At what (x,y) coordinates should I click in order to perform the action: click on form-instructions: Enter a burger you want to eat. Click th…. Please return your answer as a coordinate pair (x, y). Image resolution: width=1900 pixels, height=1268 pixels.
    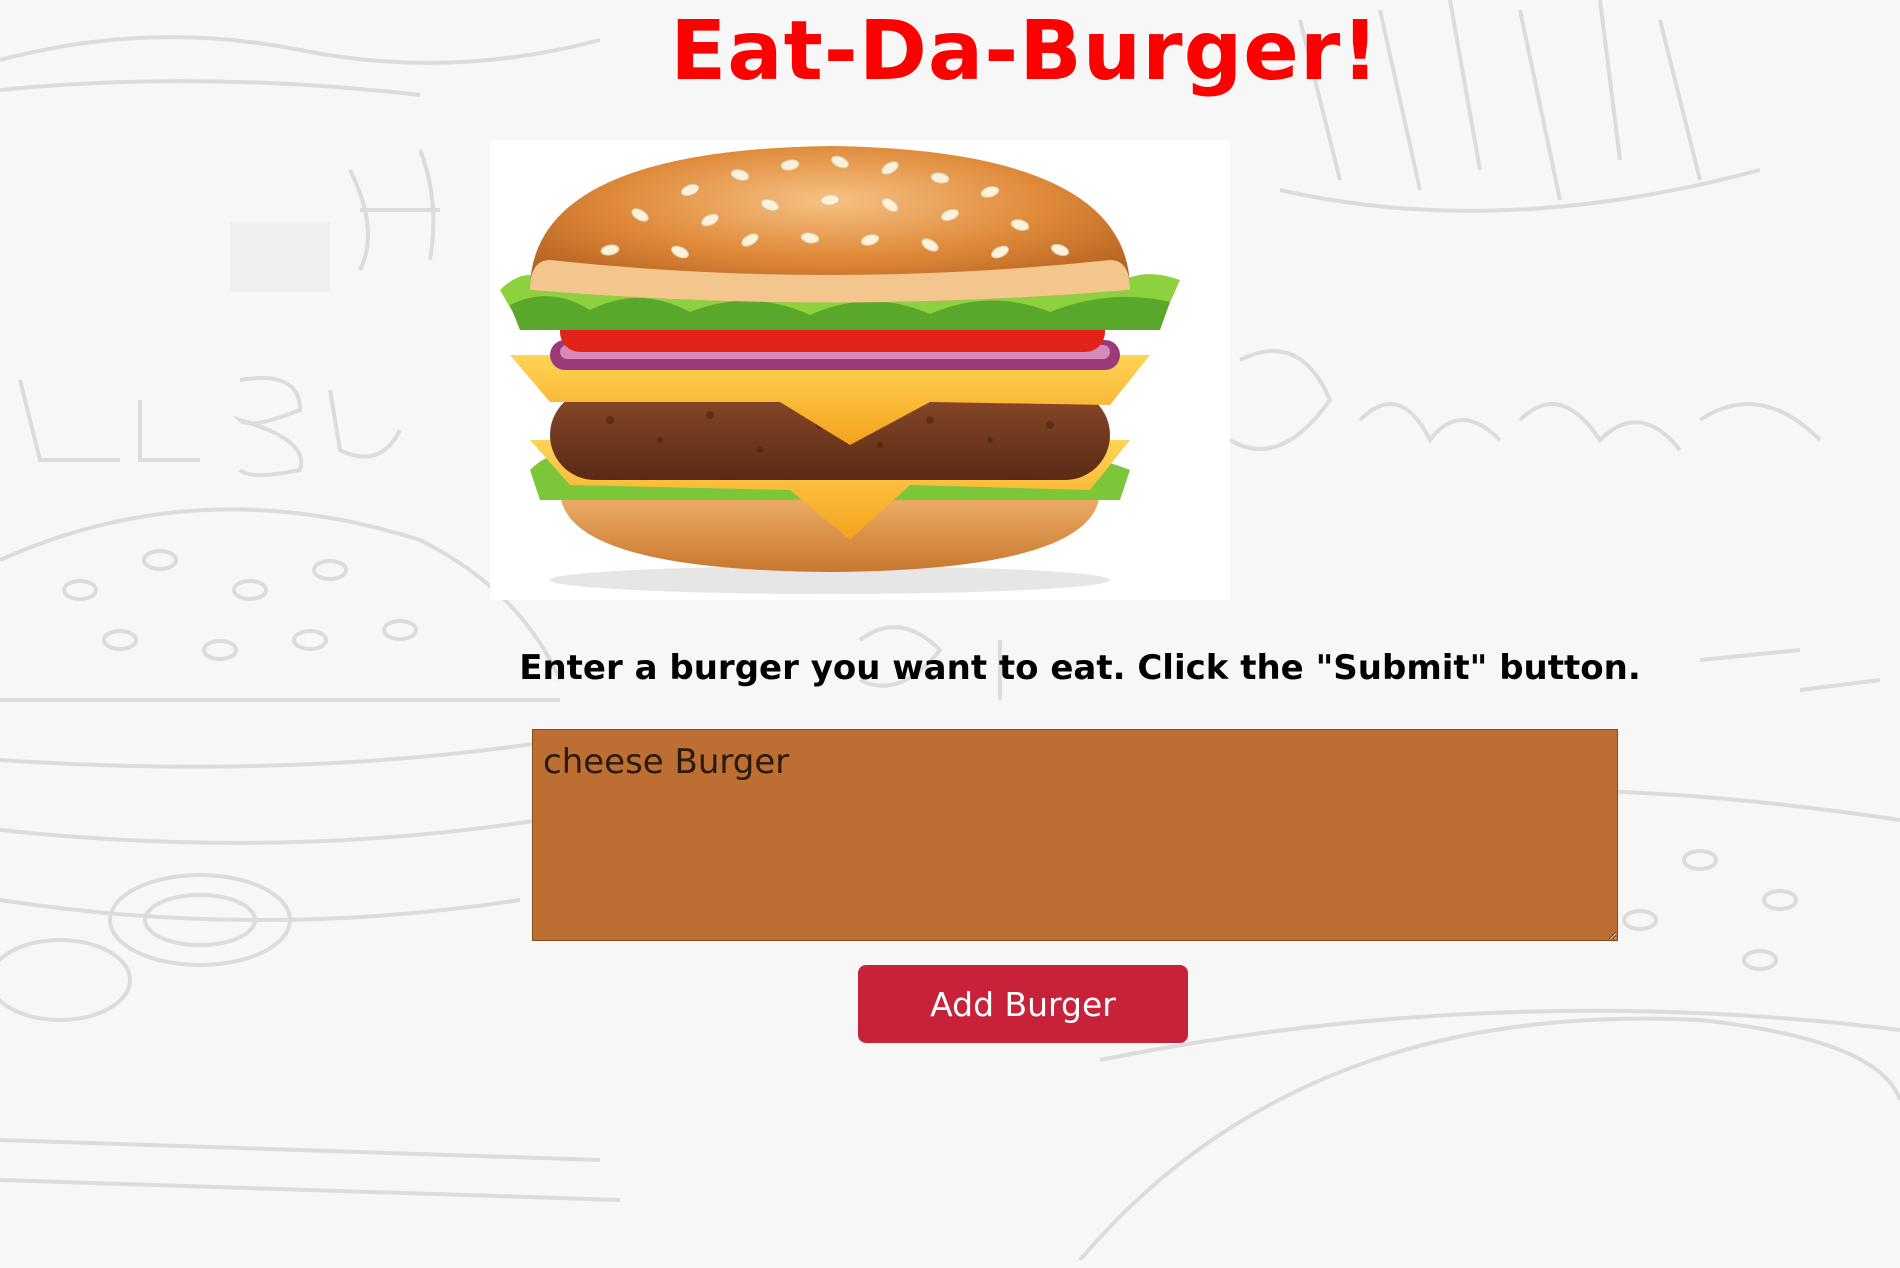
    Looking at the image, I should click on (1080, 668).